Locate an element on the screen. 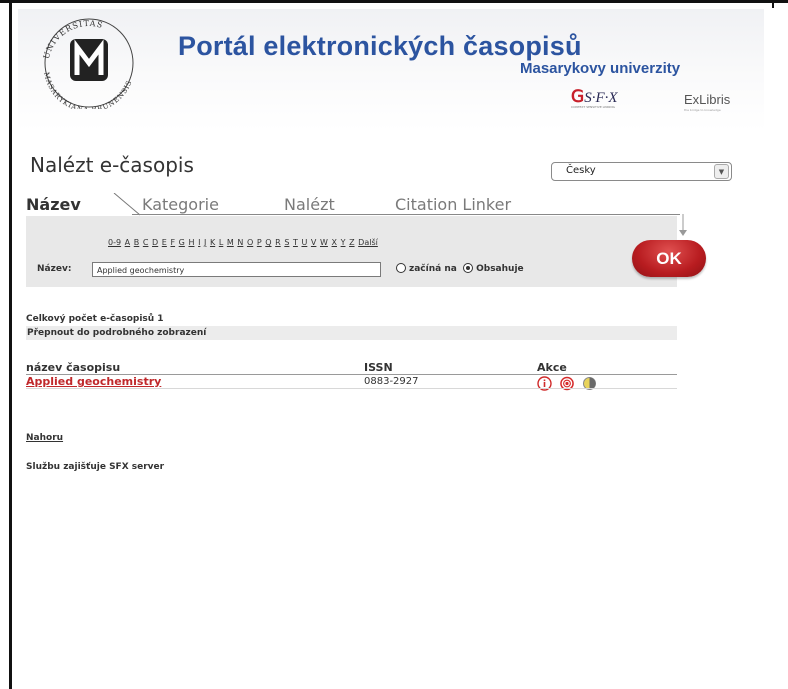 The width and height of the screenshot is (788, 689). alphabet-link-z: Z is located at coordinates (351, 242).